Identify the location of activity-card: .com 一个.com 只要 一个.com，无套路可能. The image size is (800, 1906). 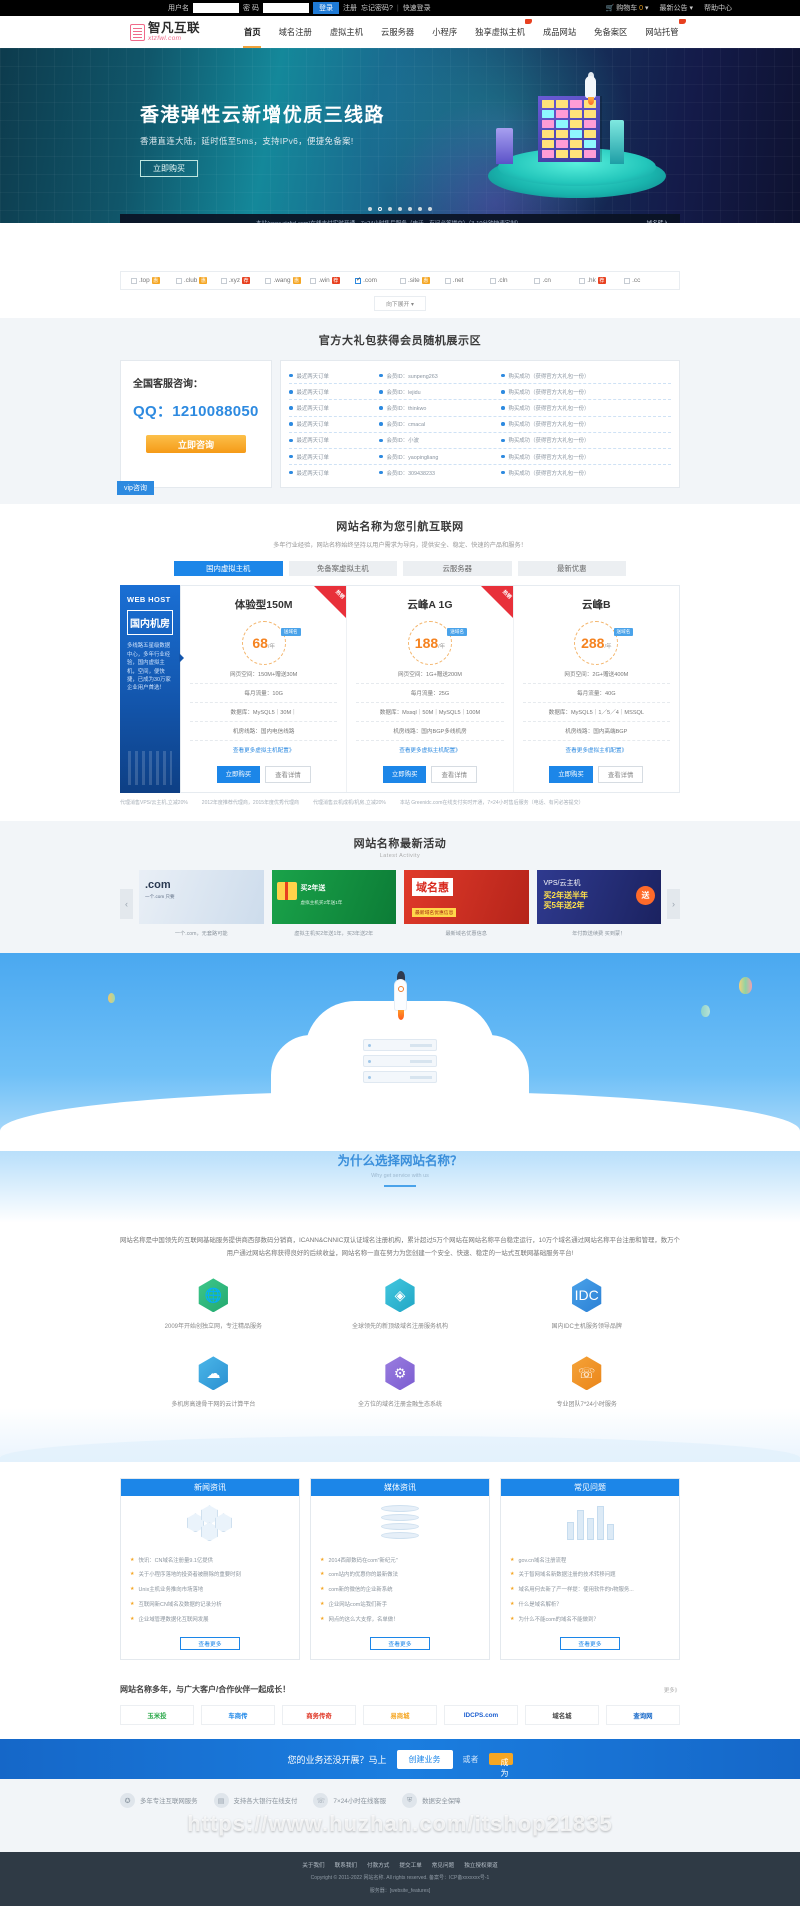
(201, 903).